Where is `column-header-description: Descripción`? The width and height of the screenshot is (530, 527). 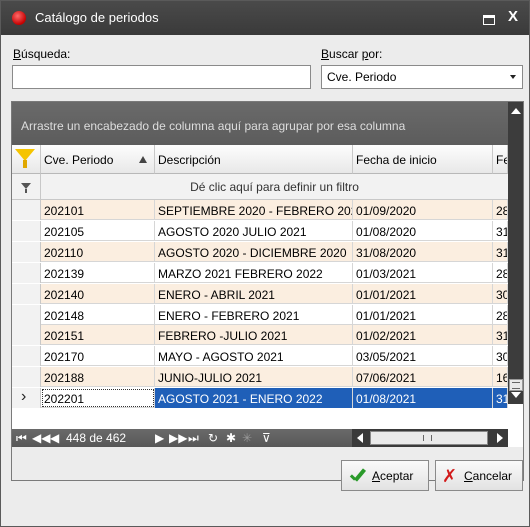 column-header-description: Descripción is located at coordinates (254, 159).